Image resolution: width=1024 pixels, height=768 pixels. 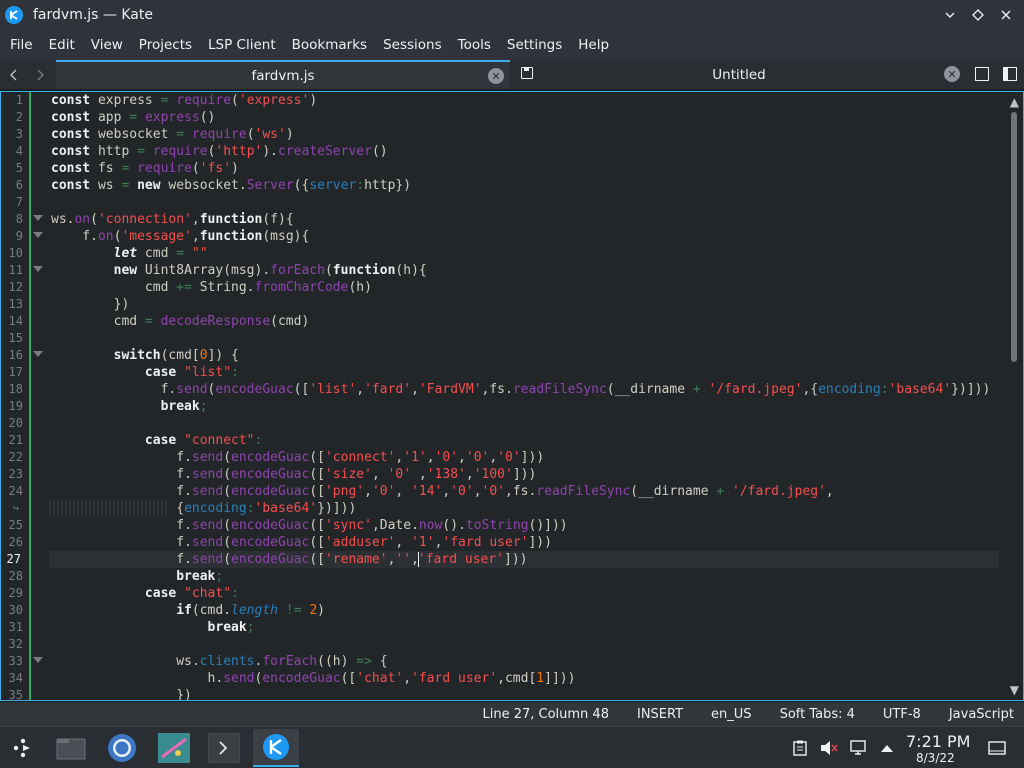 What do you see at coordinates (15, 304) in the screenshot?
I see `line-number: 13` at bounding box center [15, 304].